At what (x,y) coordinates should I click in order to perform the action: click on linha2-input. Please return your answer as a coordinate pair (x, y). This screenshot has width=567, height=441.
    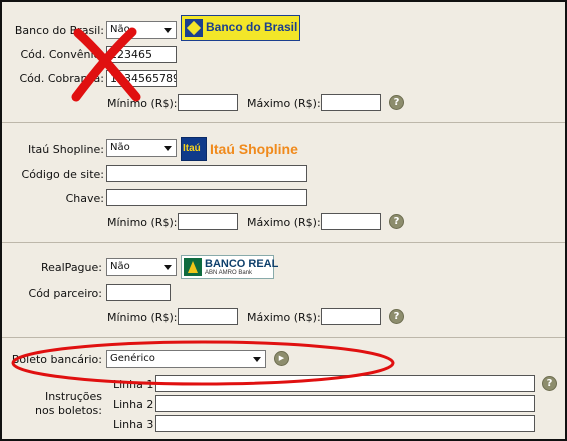
    Looking at the image, I should click on (345, 403).